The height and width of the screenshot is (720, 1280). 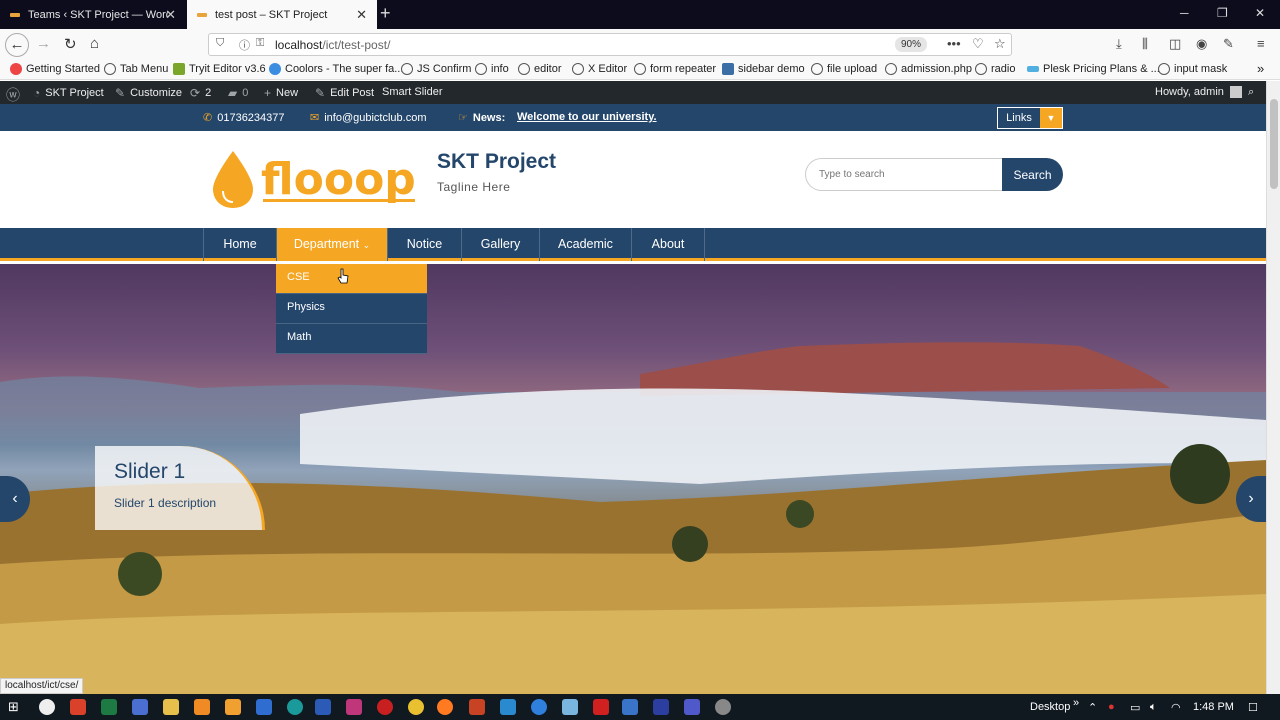 What do you see at coordinates (43, 43) in the screenshot?
I see `forward-icon: →` at bounding box center [43, 43].